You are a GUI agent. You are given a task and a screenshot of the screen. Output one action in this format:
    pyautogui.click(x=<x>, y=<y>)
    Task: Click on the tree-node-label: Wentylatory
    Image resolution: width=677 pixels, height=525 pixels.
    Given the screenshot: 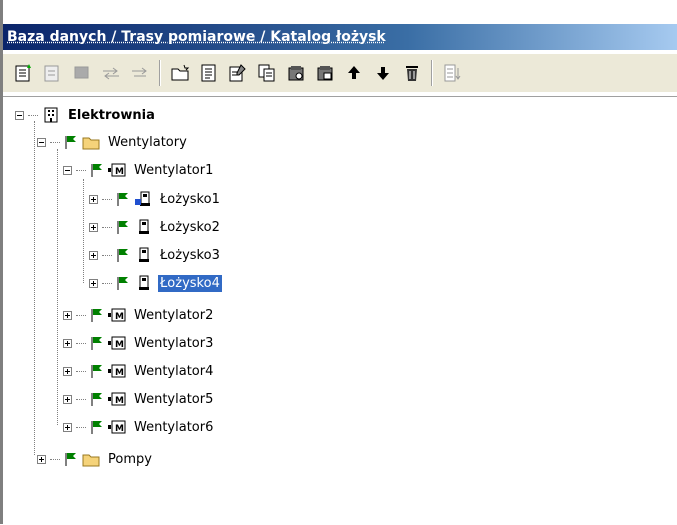 What is the action you would take?
    pyautogui.click(x=147, y=142)
    